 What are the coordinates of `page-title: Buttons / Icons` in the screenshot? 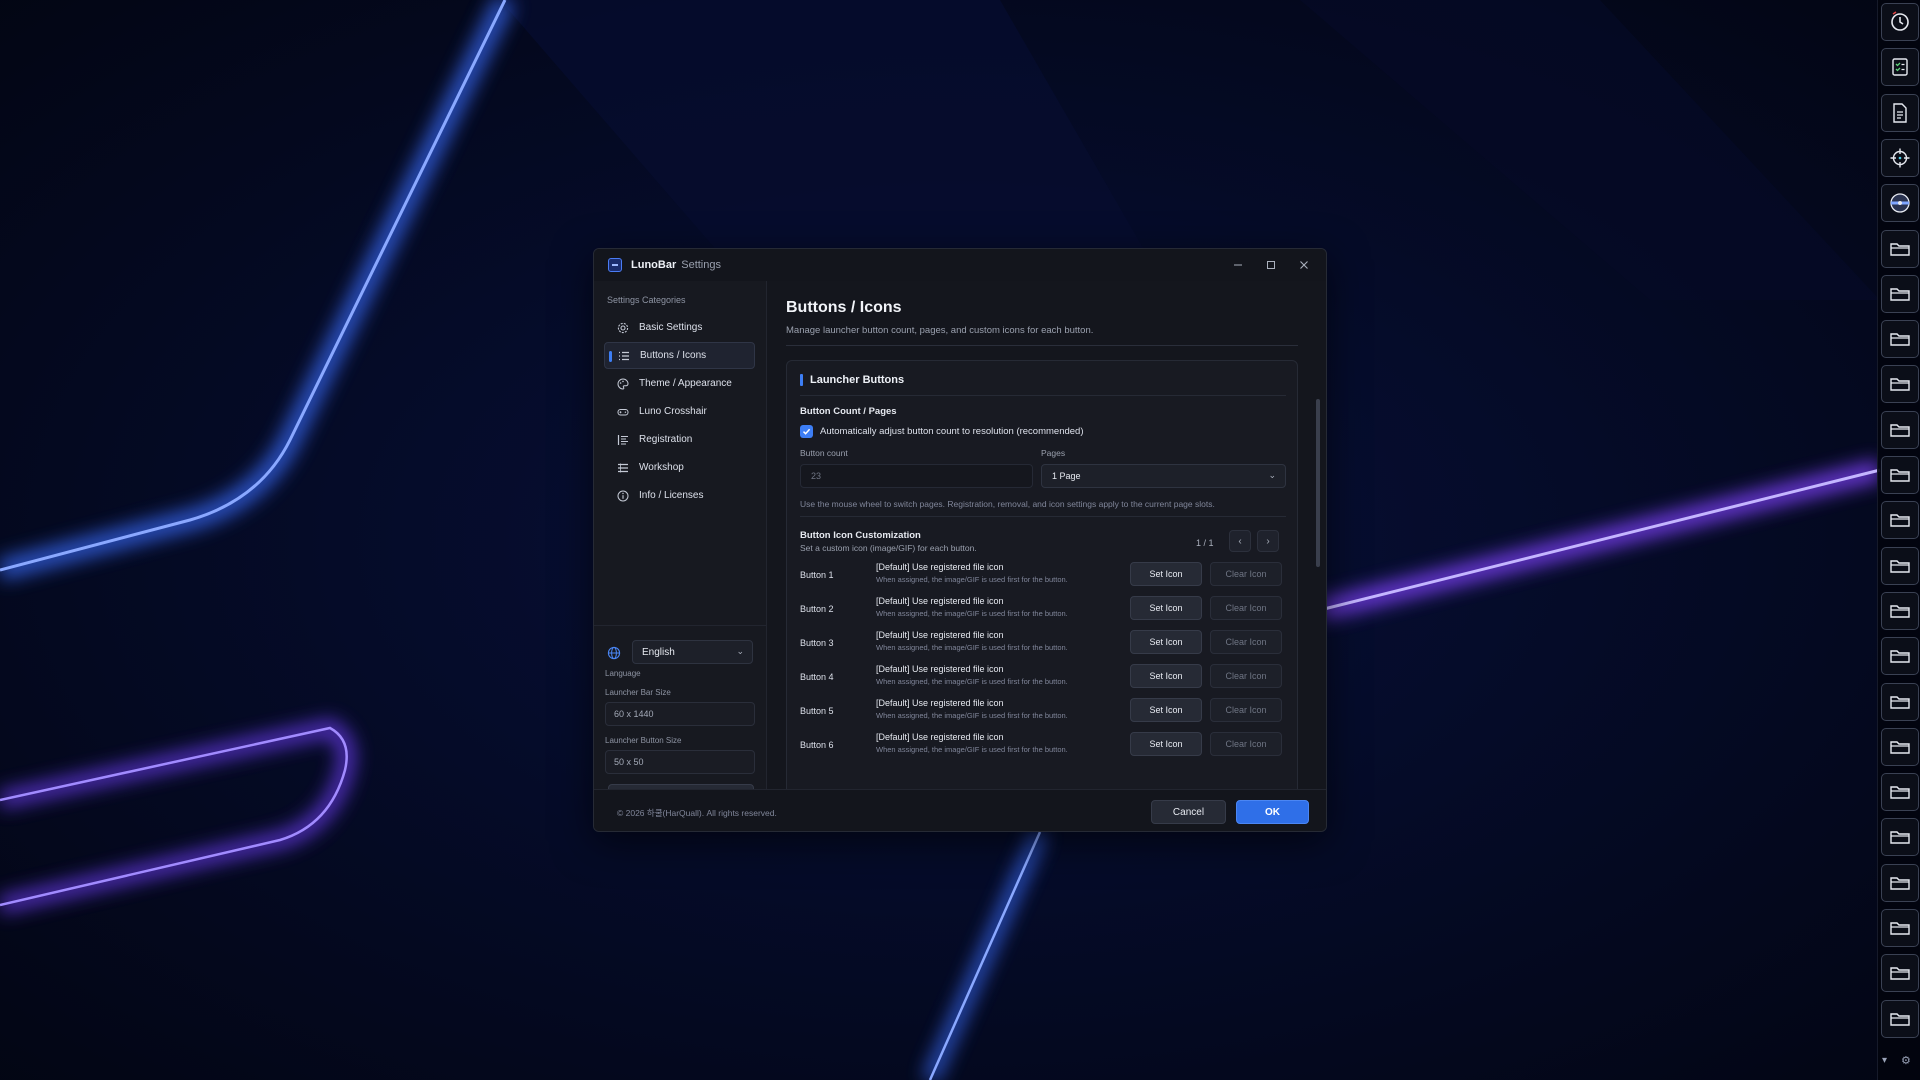 It's located at (844, 307).